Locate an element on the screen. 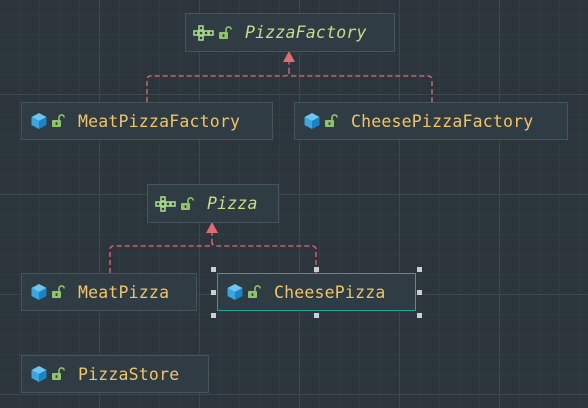 The image size is (588, 408). node-meat-pizza: MeatPizza is located at coordinates (109, 292).